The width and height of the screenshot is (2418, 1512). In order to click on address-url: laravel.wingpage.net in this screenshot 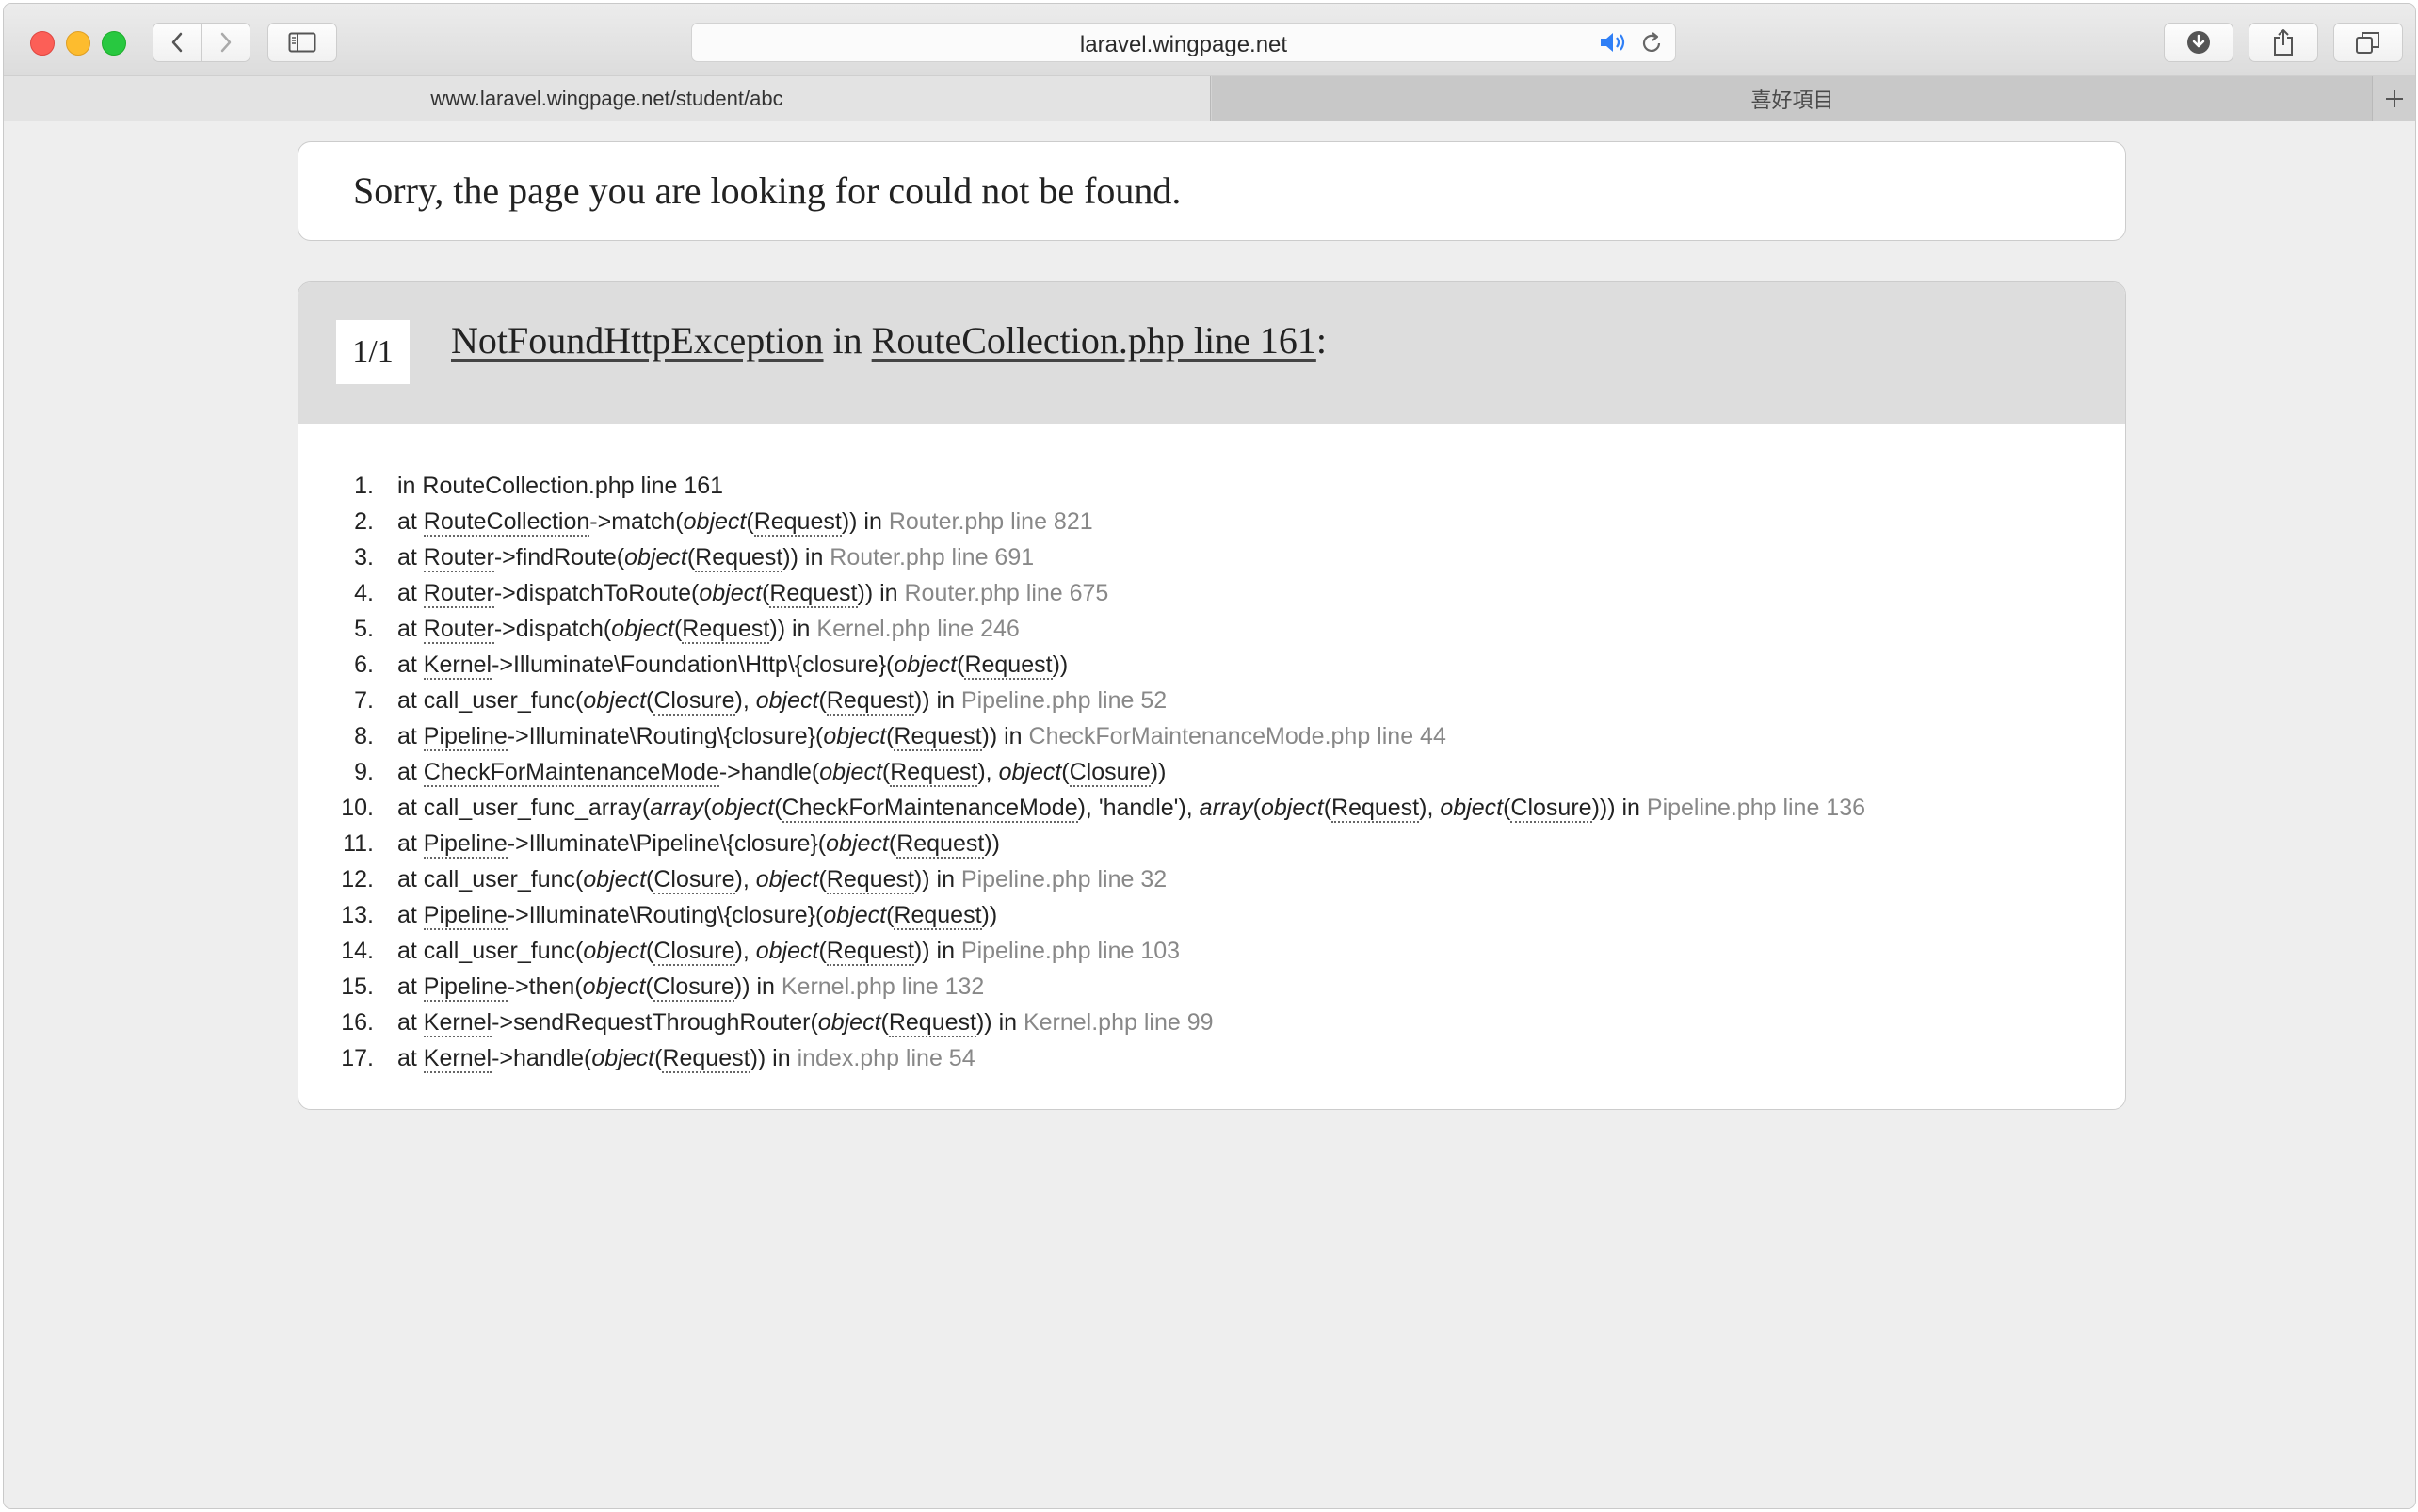, I will do `click(1183, 44)`.